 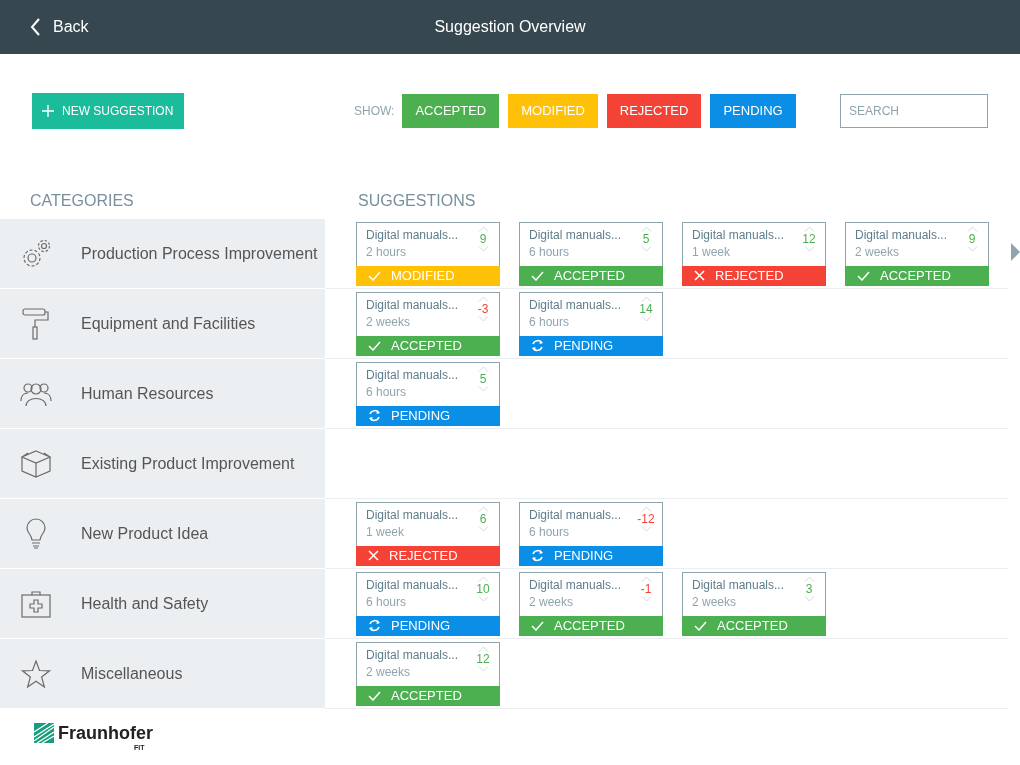 I want to click on new-suggestion-button: NEW SUGGESTION, so click(x=108, y=111).